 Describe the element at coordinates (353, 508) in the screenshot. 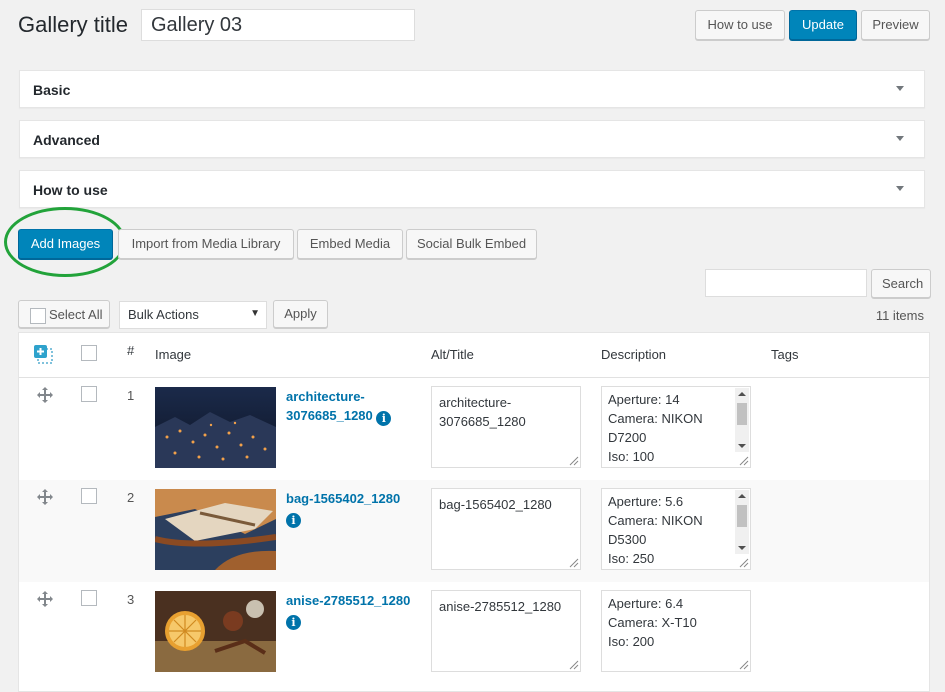

I see `image-title-link: bag-1565402_1280 i` at that location.